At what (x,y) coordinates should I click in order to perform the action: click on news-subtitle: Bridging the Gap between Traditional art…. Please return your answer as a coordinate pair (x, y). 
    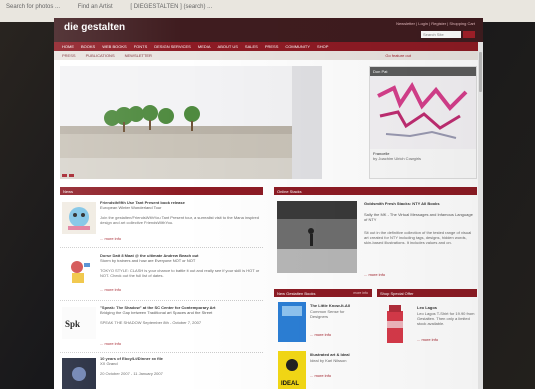
    Looking at the image, I should click on (156, 312).